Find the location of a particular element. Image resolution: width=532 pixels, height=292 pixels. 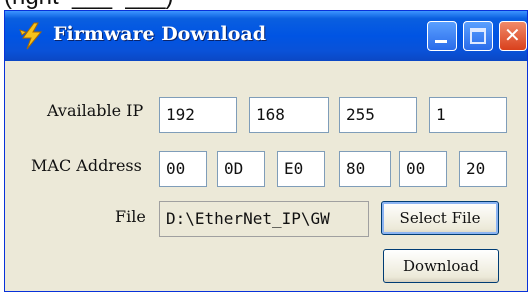

mac-byte-5-field: 00 is located at coordinates (423, 169).